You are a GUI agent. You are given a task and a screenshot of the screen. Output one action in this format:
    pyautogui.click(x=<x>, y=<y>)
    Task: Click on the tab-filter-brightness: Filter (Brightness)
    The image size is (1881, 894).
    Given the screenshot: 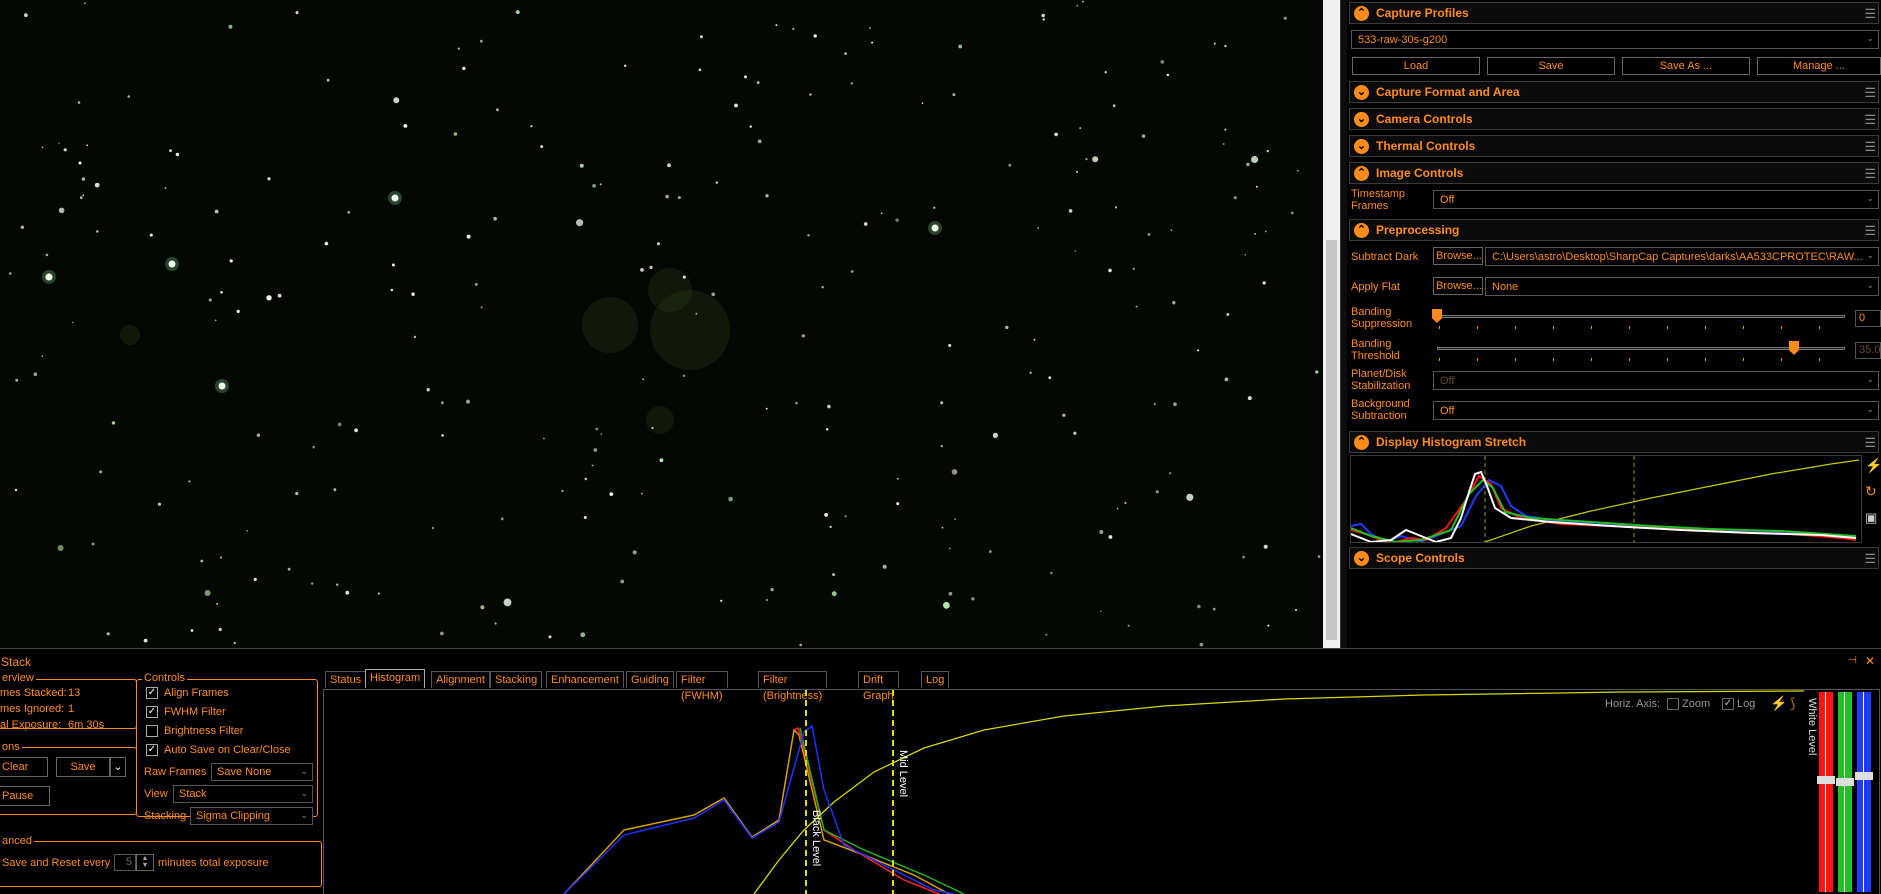 What is the action you would take?
    pyautogui.click(x=793, y=686)
    